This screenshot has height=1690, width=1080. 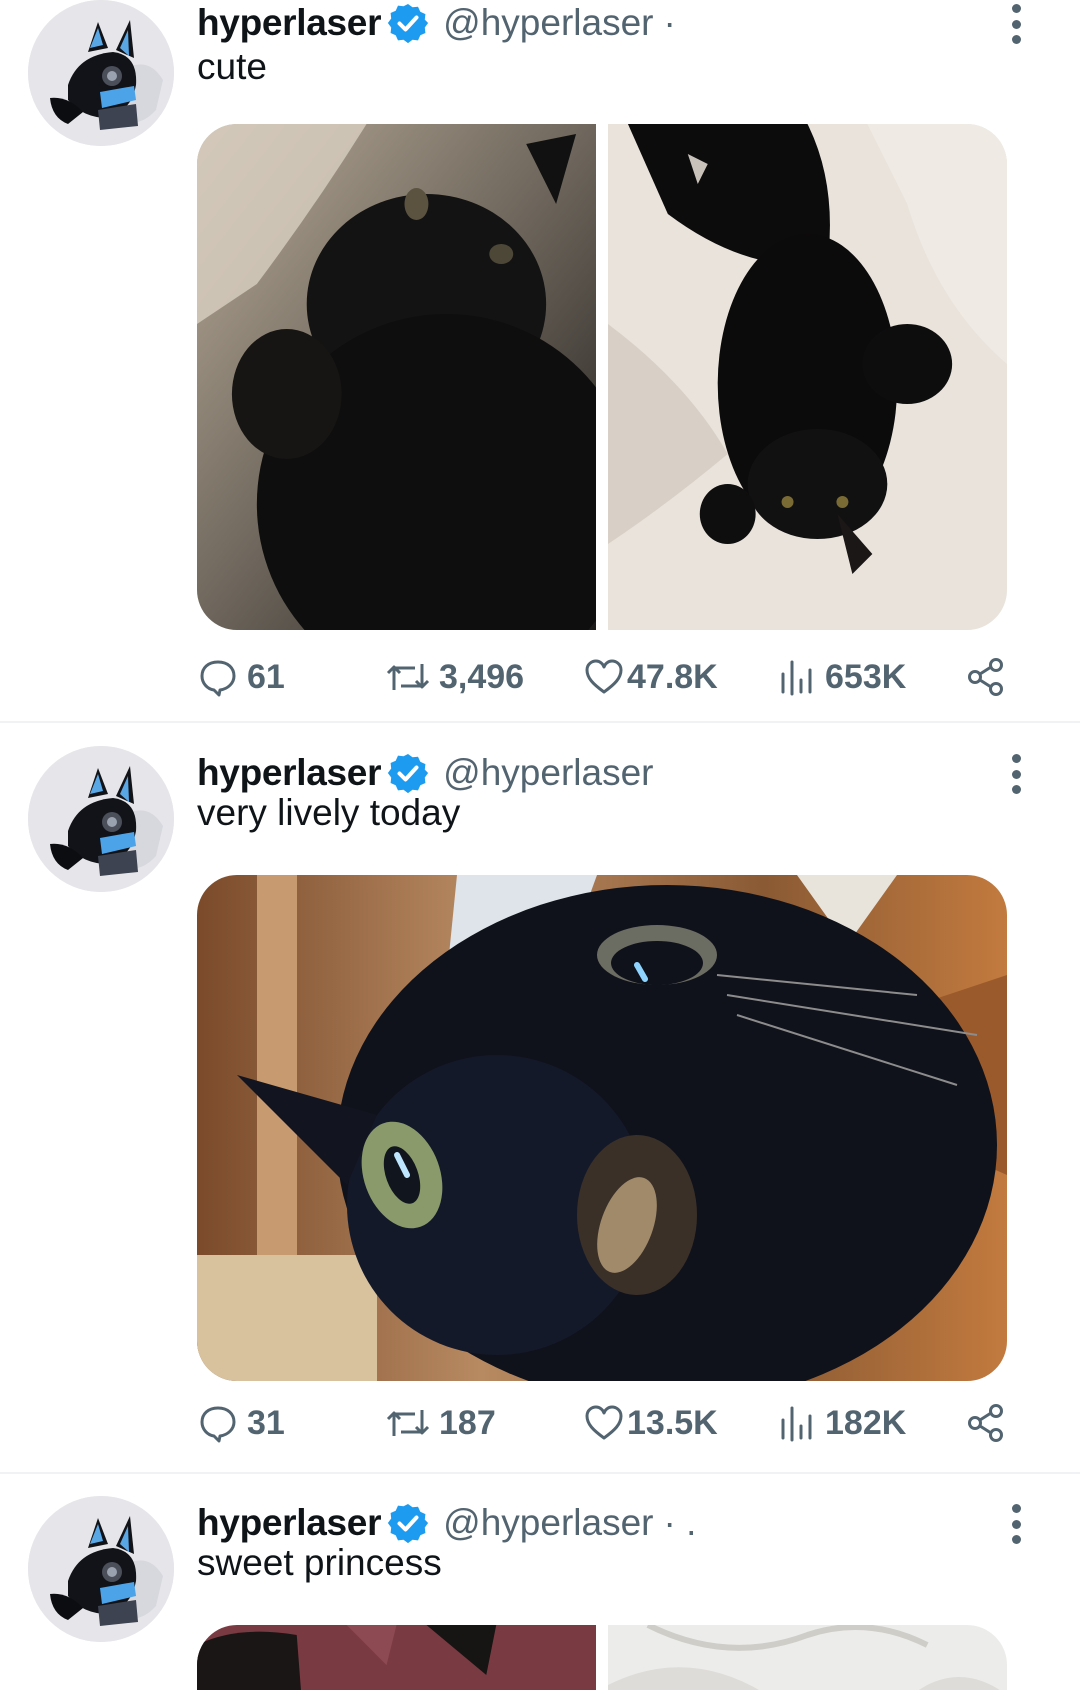 I want to click on retweet-button: 187, so click(x=440, y=1423).